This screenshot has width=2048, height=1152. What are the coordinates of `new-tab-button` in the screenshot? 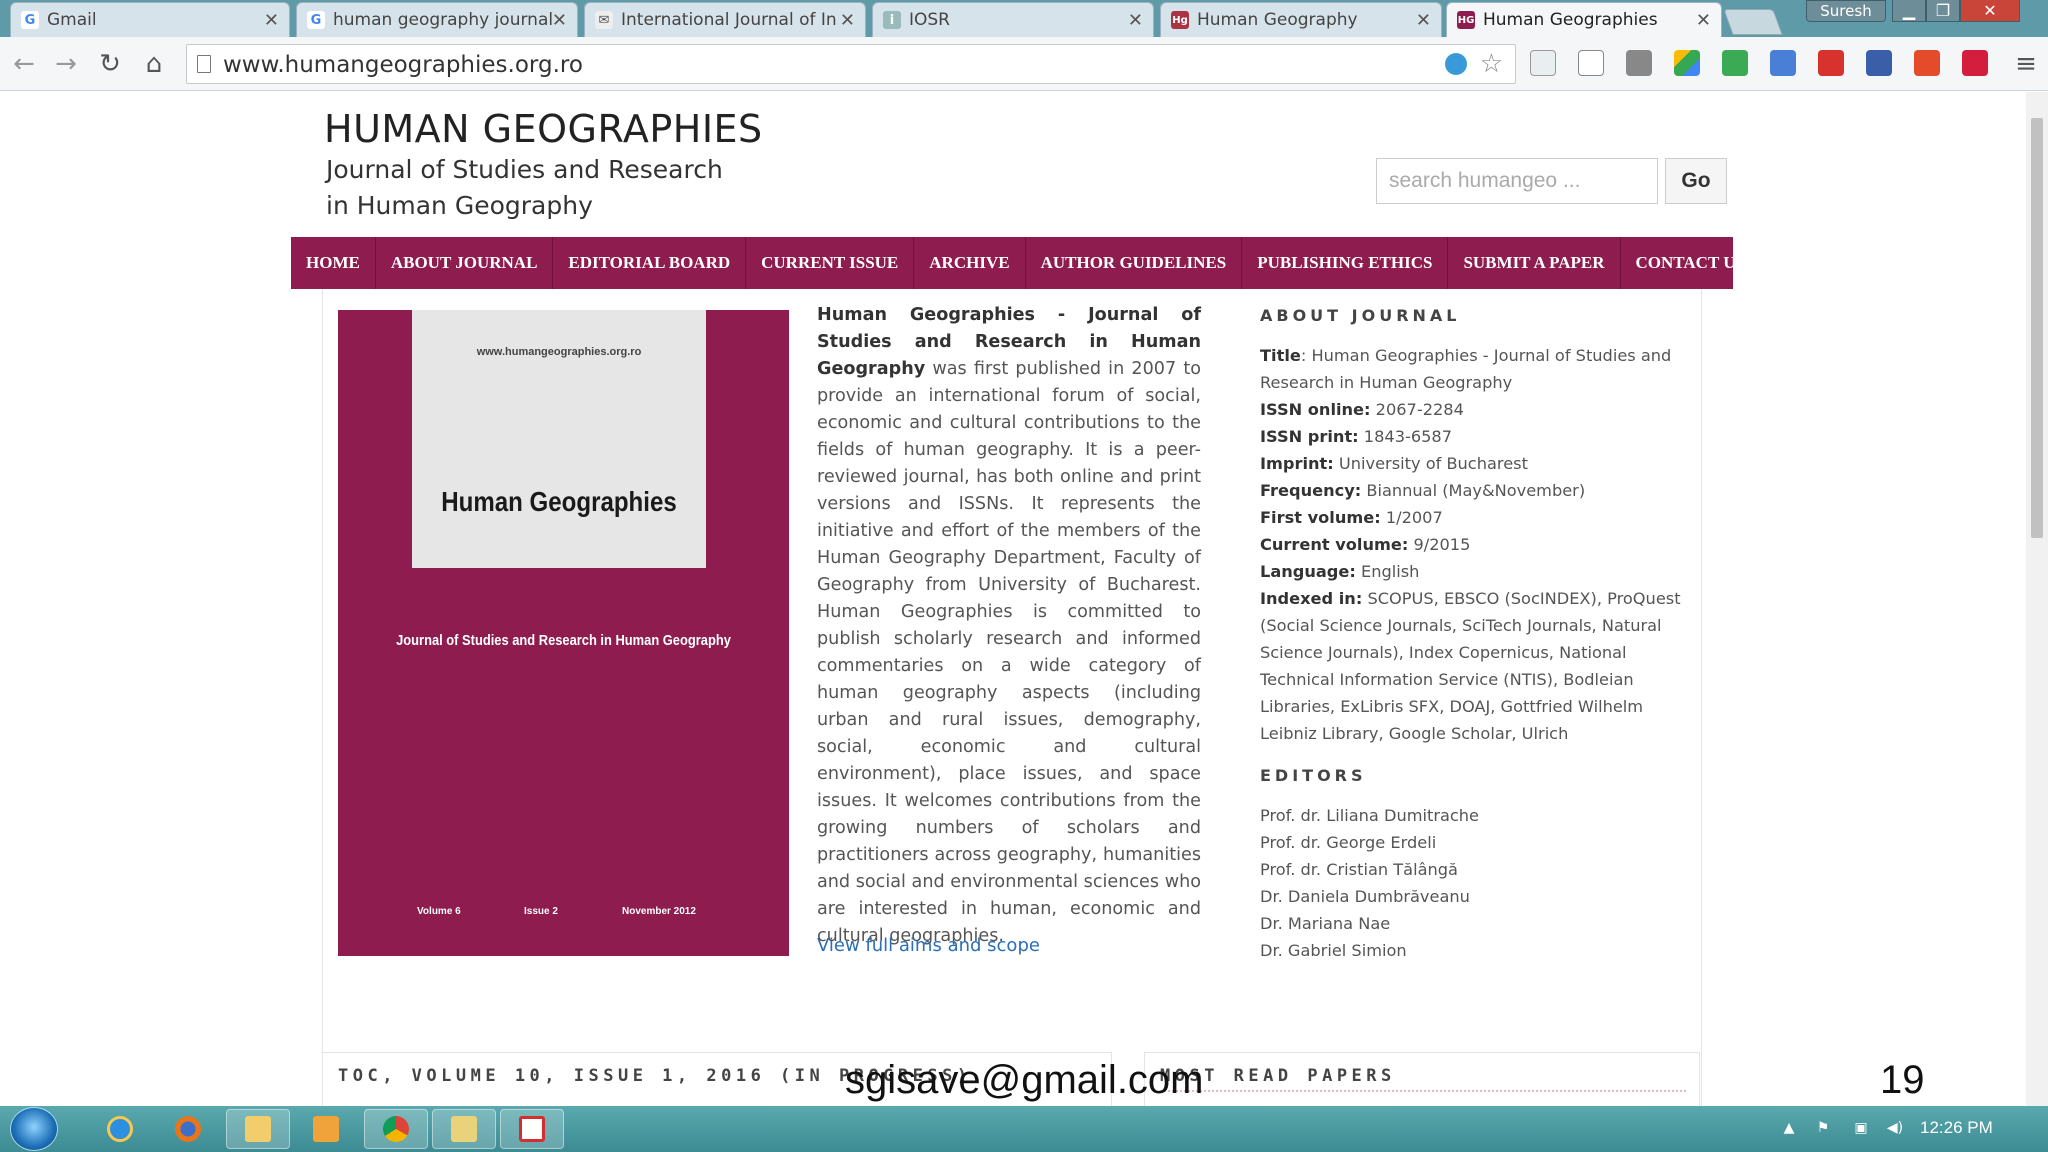 It's located at (1753, 22).